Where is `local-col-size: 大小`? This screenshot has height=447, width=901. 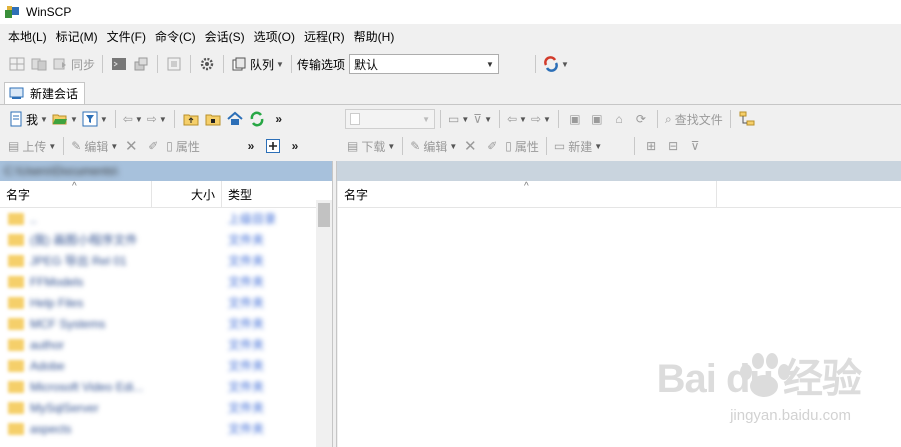 local-col-size: 大小 is located at coordinates (187, 194).